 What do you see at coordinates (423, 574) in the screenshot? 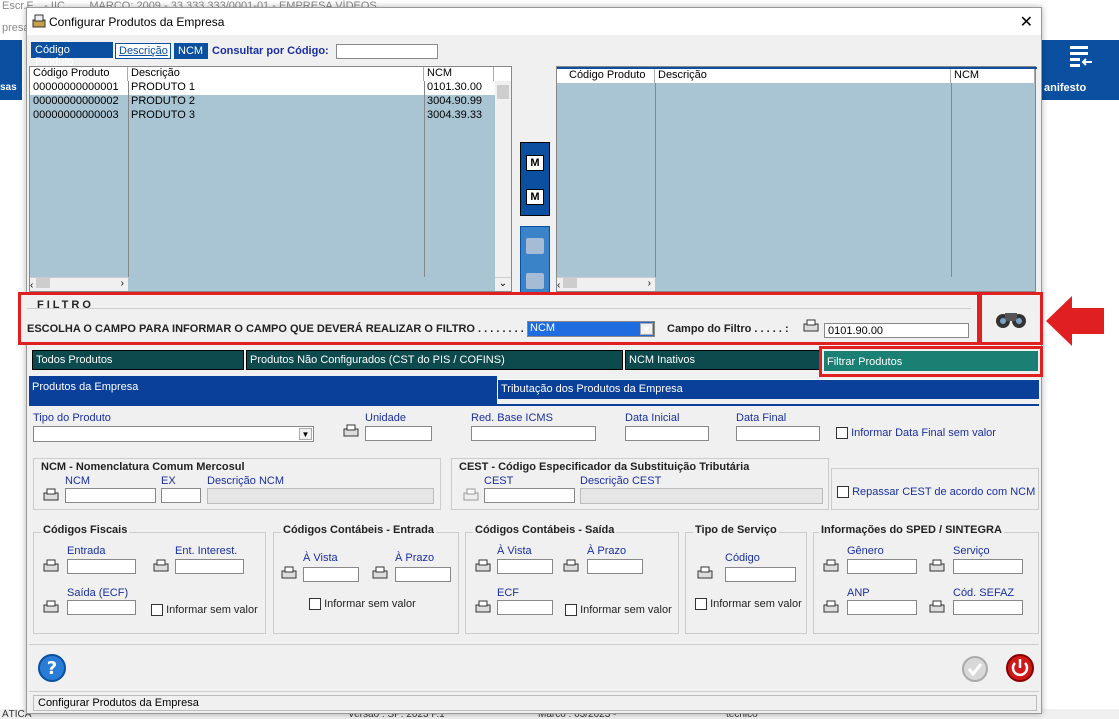
I see `entrada-a-prazo-input` at bounding box center [423, 574].